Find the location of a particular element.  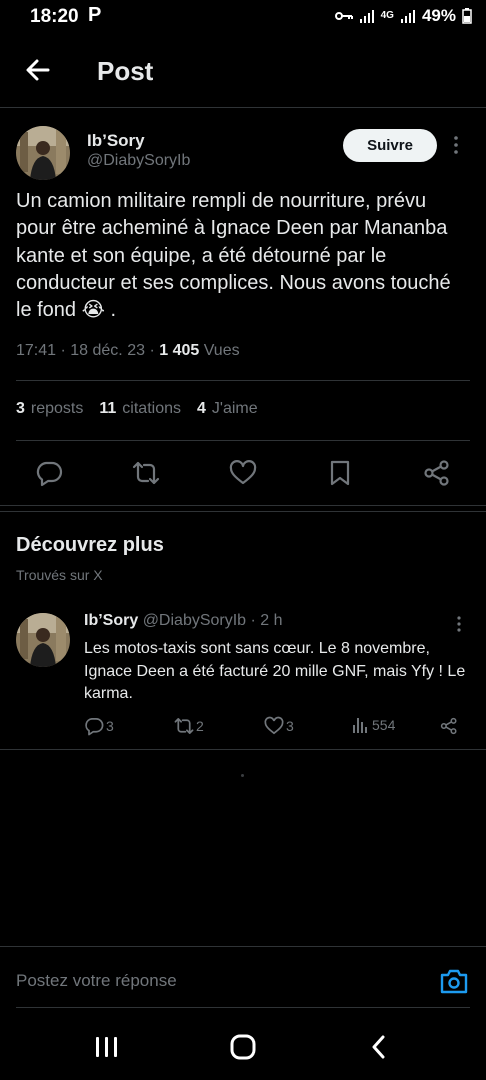

meta-divider is located at coordinates (243, 380).